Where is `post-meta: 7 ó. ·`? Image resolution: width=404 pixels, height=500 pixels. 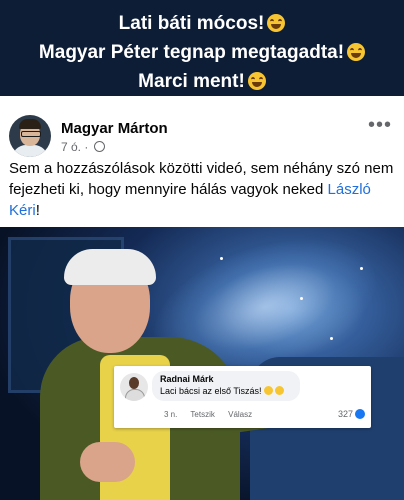
post-meta: 7 ó. · is located at coordinates (83, 147).